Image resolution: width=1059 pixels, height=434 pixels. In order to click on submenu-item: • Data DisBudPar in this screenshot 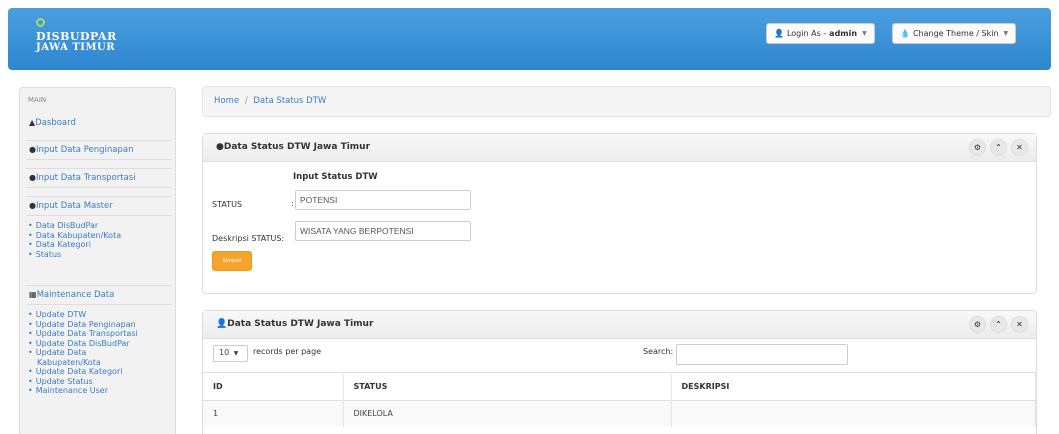, I will do `click(74, 226)`.